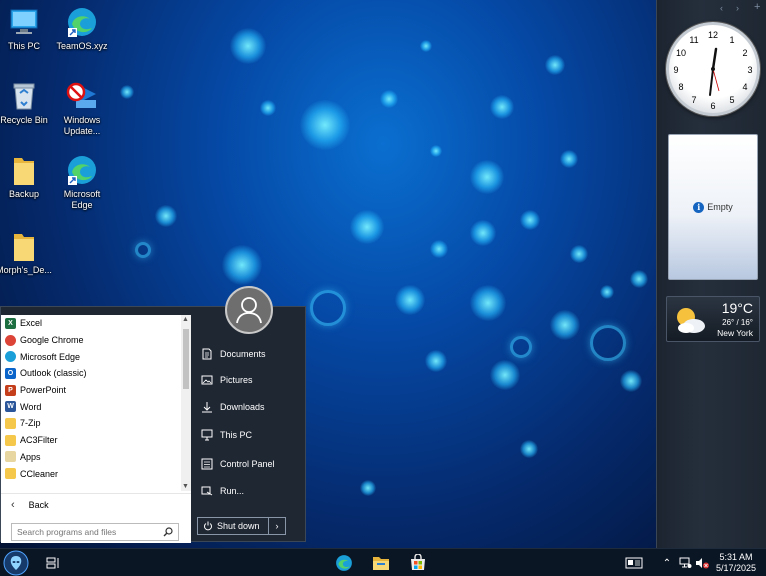 Image resolution: width=766 pixels, height=576 pixels. Describe the element at coordinates (185, 319) in the screenshot. I see `scroll-up-icon: ▲` at that location.